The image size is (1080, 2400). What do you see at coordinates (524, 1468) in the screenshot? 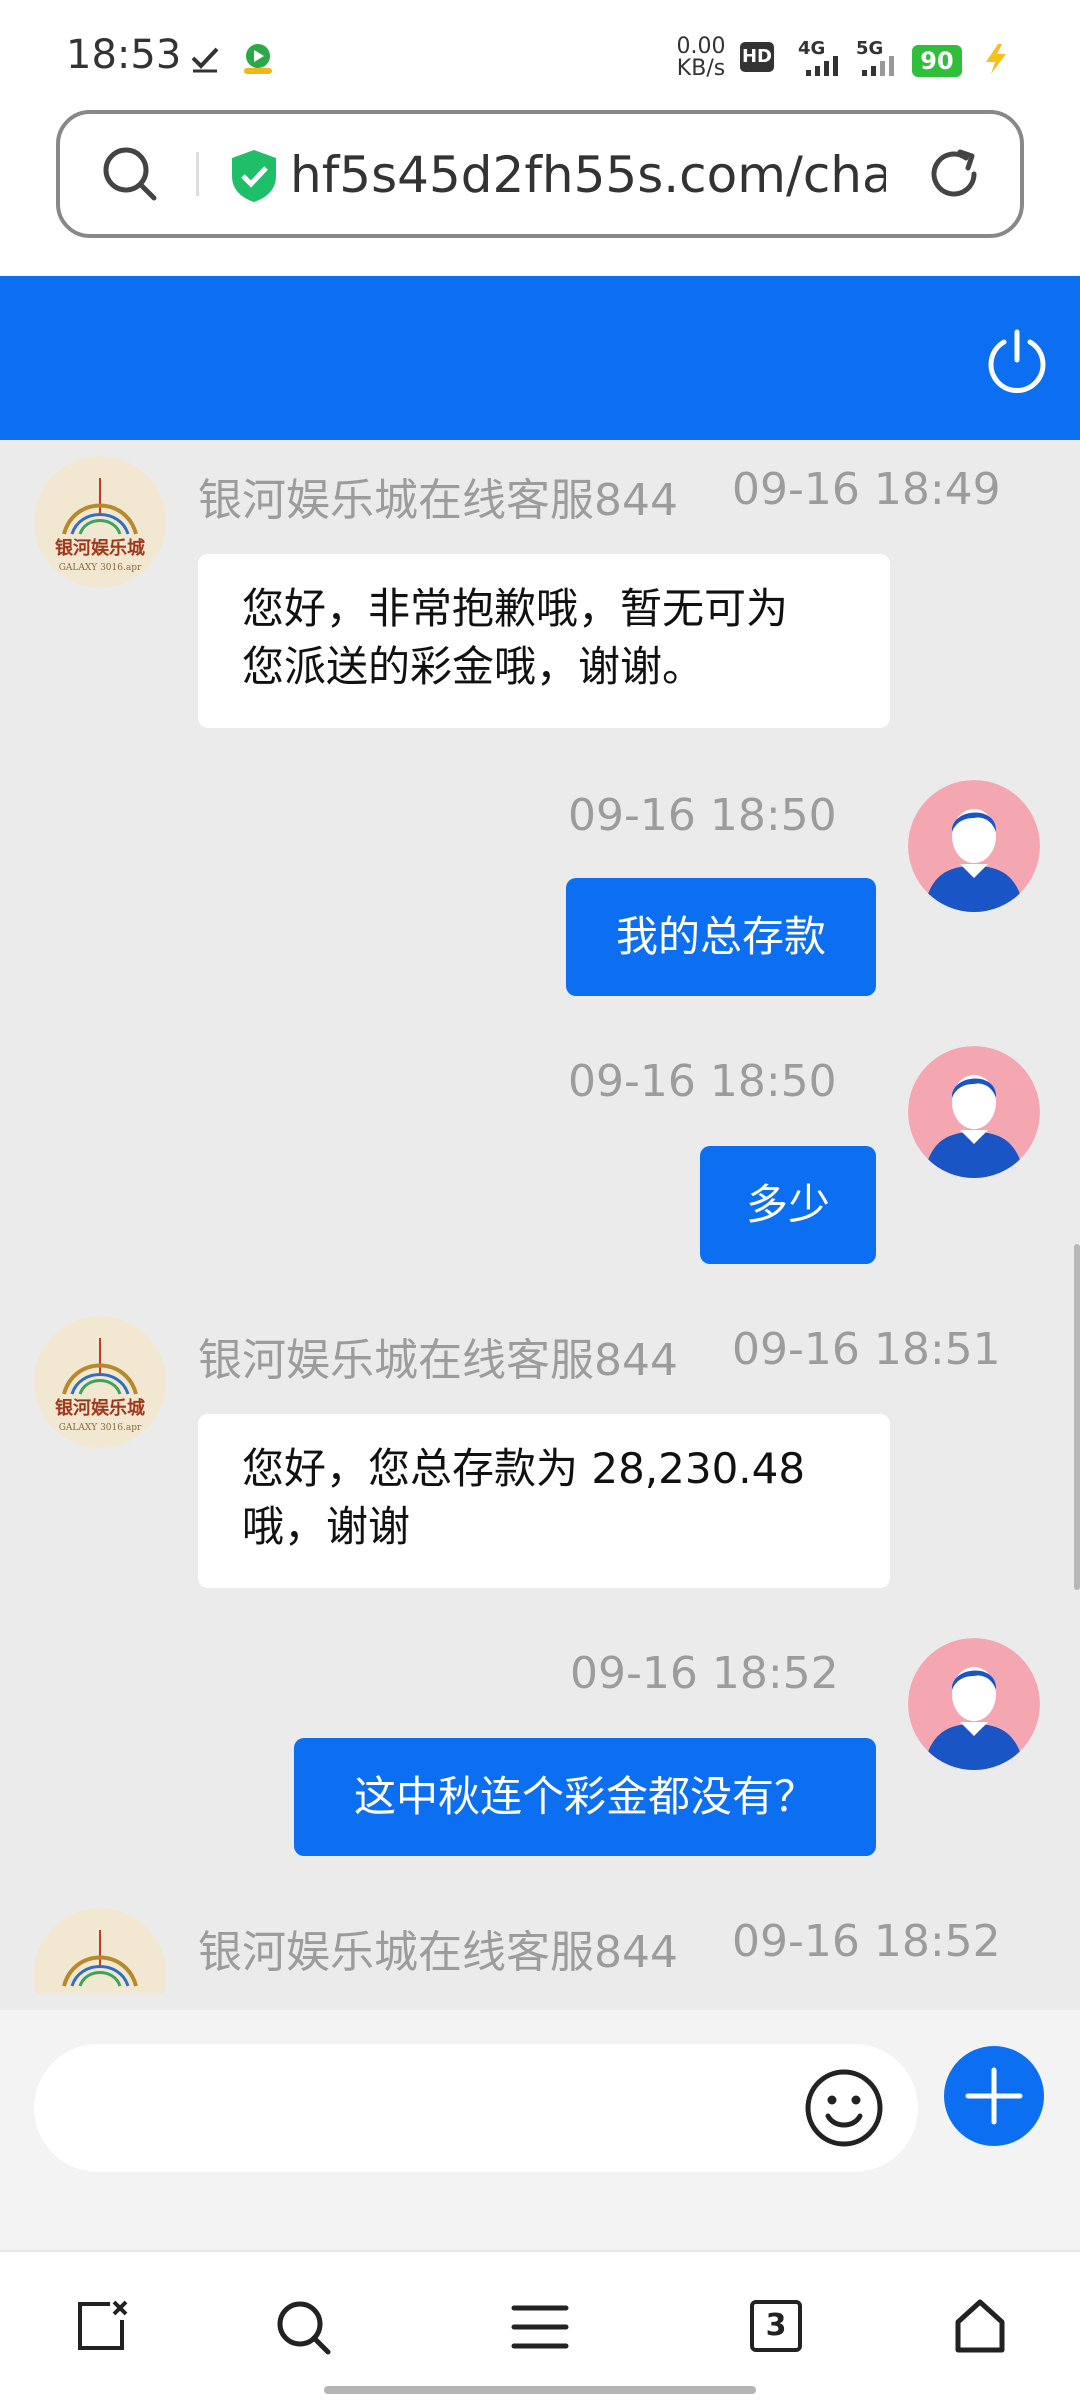
I see `message-text-line: 您好，您总存款为 28,230.48` at bounding box center [524, 1468].